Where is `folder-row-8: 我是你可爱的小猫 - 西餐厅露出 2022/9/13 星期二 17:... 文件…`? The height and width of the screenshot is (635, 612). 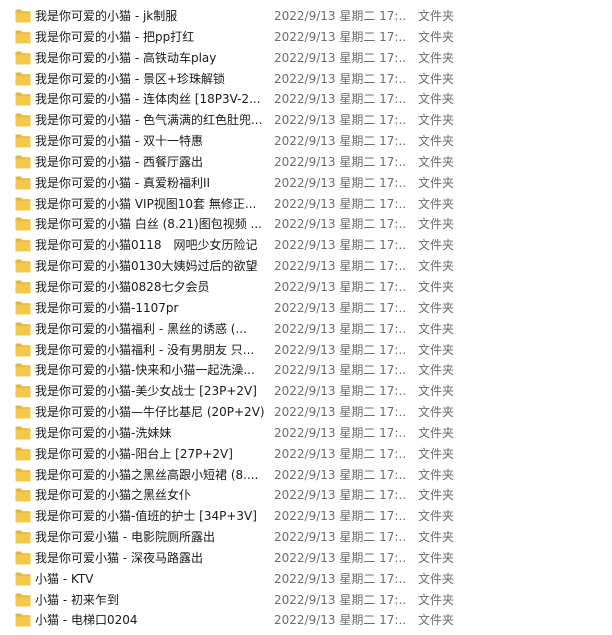 folder-row-8: 我是你可爱的小猫 - 西餐厅露出 2022/9/13 星期二 17:... 文件… is located at coordinates (306, 162).